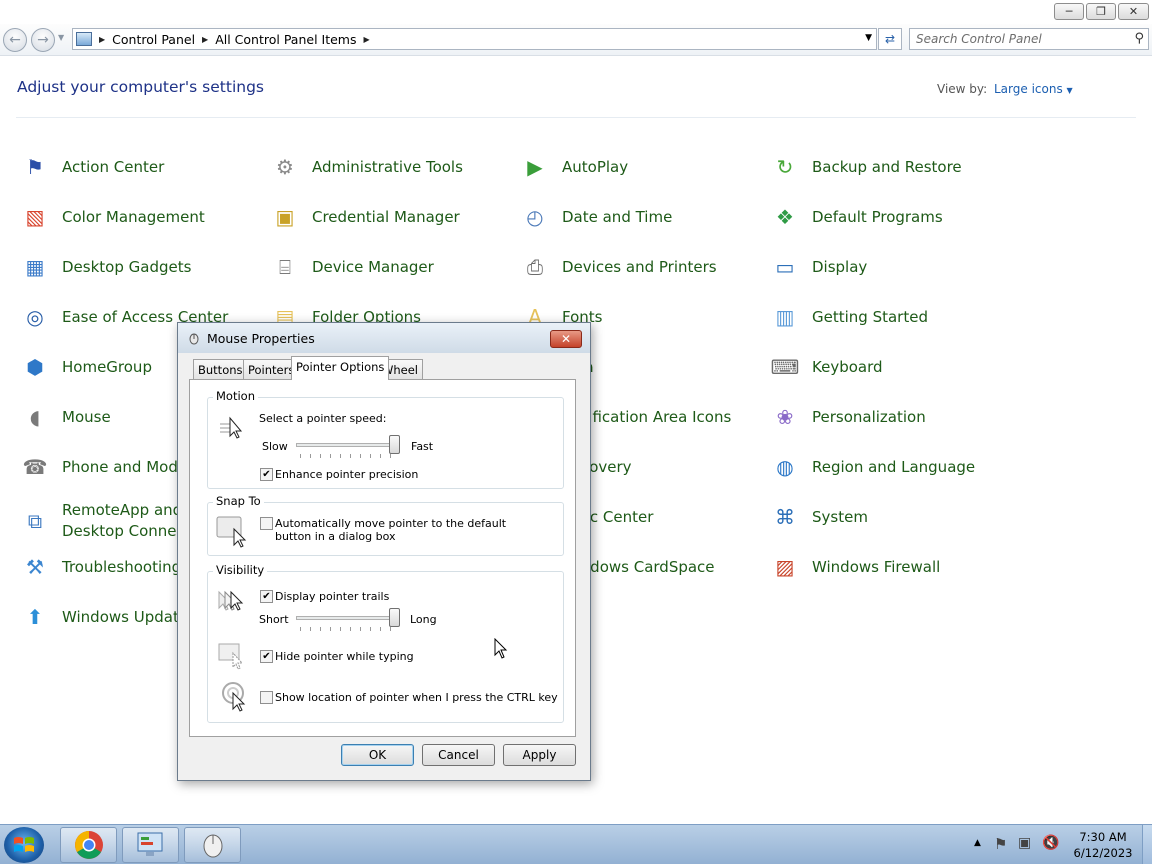 This screenshot has width=1152, height=864. Describe the element at coordinates (348, 629) in the screenshot. I see `pointer-trails-ticks` at that location.